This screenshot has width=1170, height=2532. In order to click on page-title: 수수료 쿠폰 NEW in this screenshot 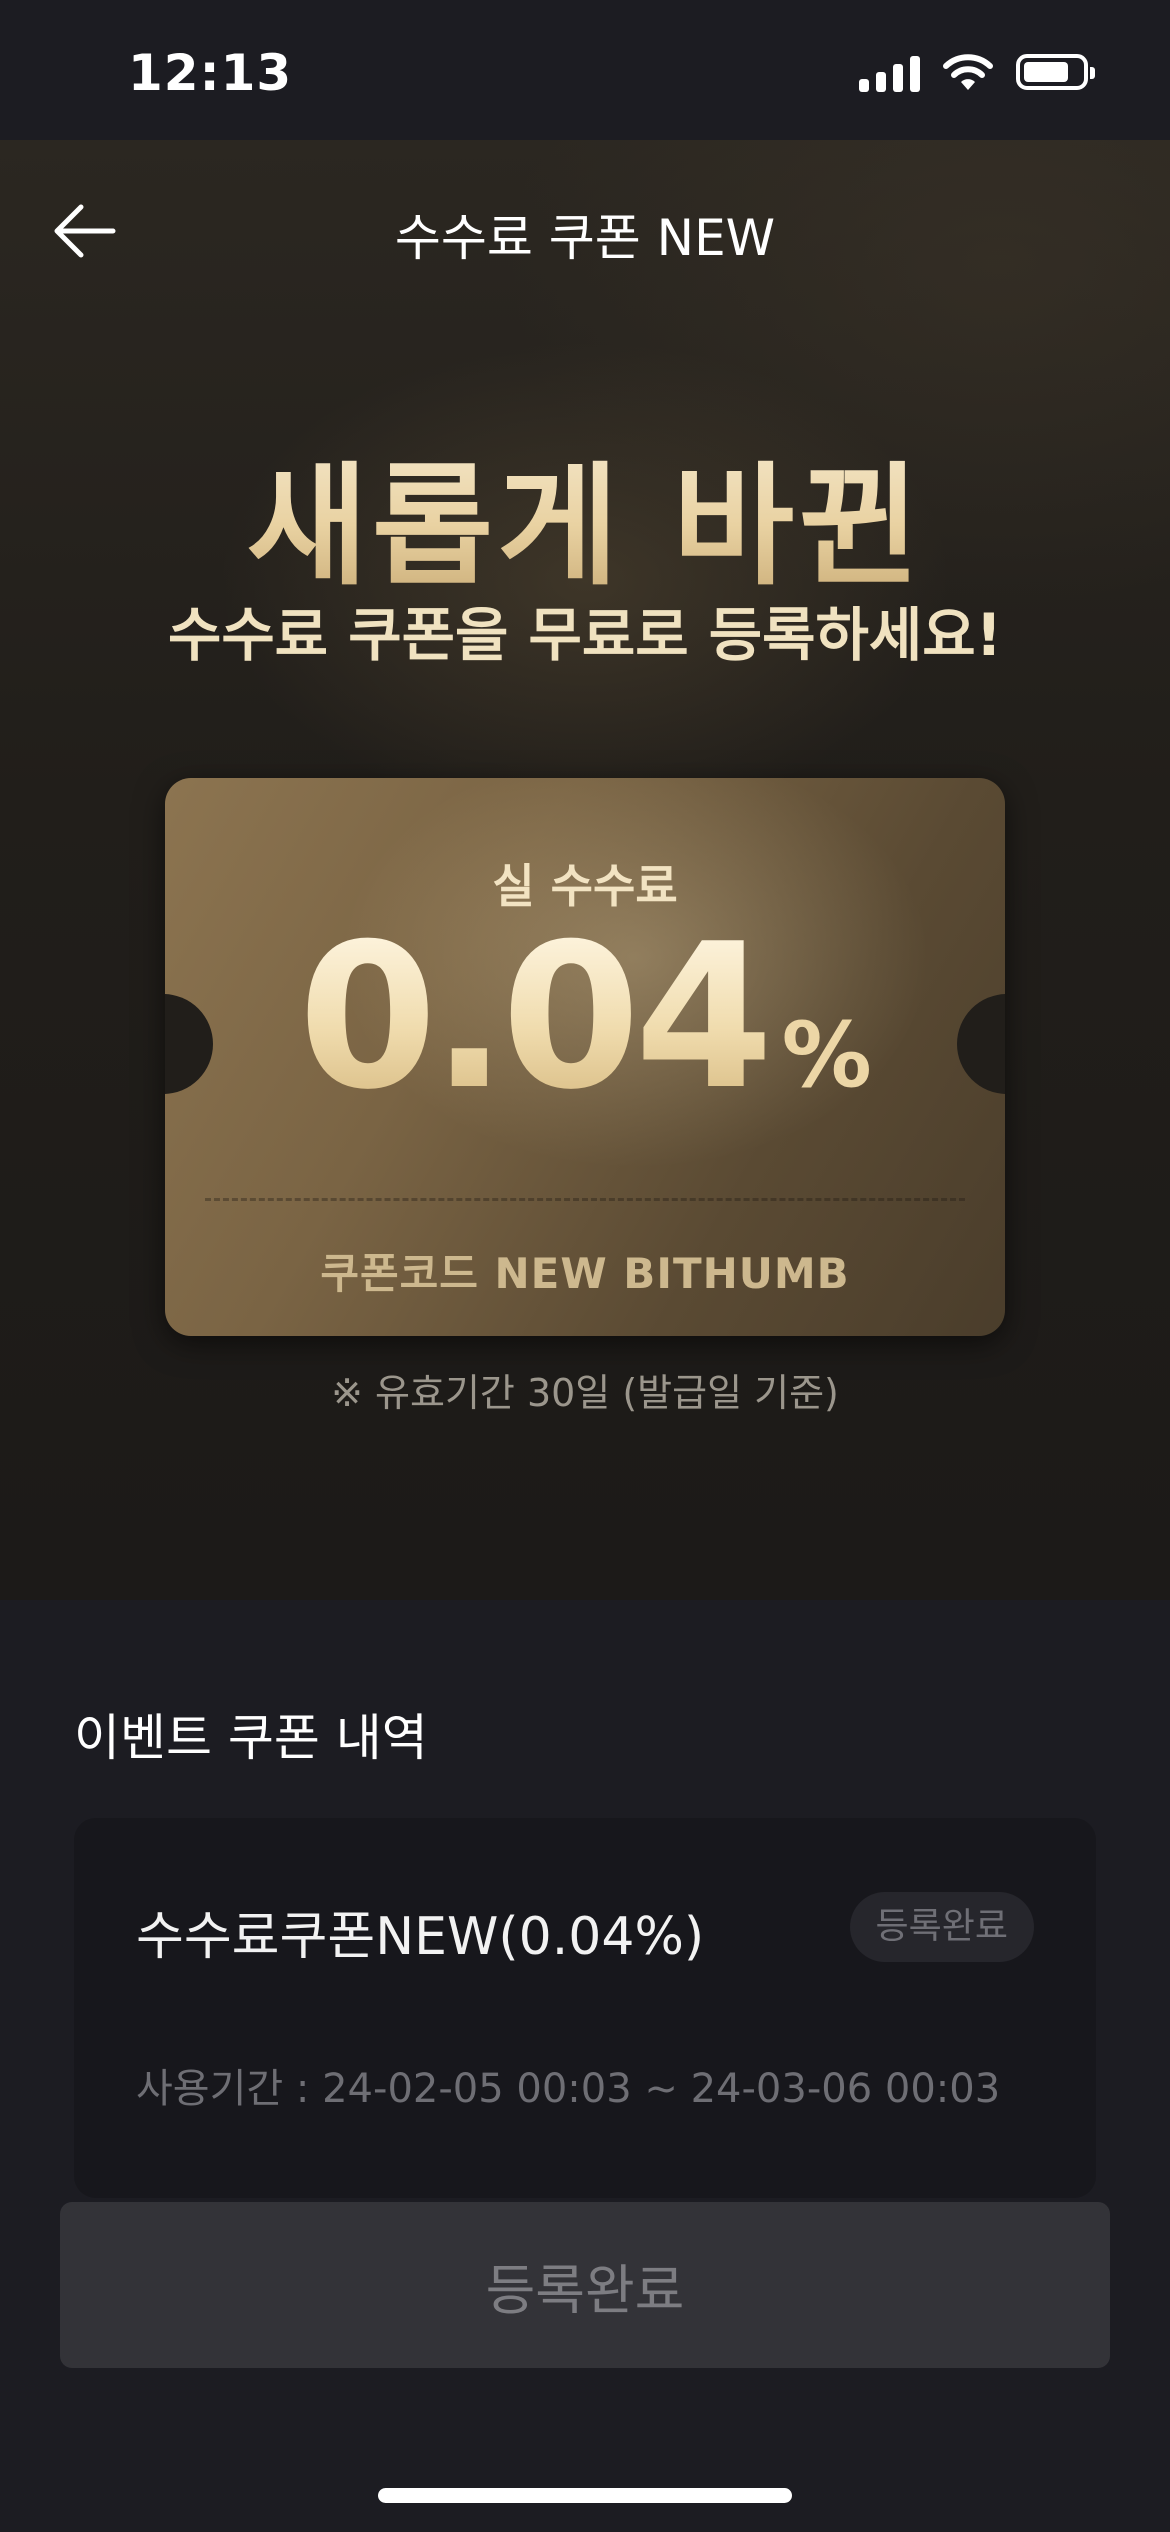, I will do `click(585, 238)`.